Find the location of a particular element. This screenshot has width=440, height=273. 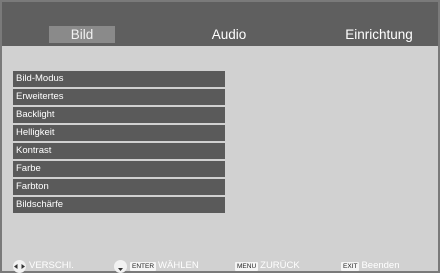

menu-item-erweitertes: Erweitertes is located at coordinates (119, 97).